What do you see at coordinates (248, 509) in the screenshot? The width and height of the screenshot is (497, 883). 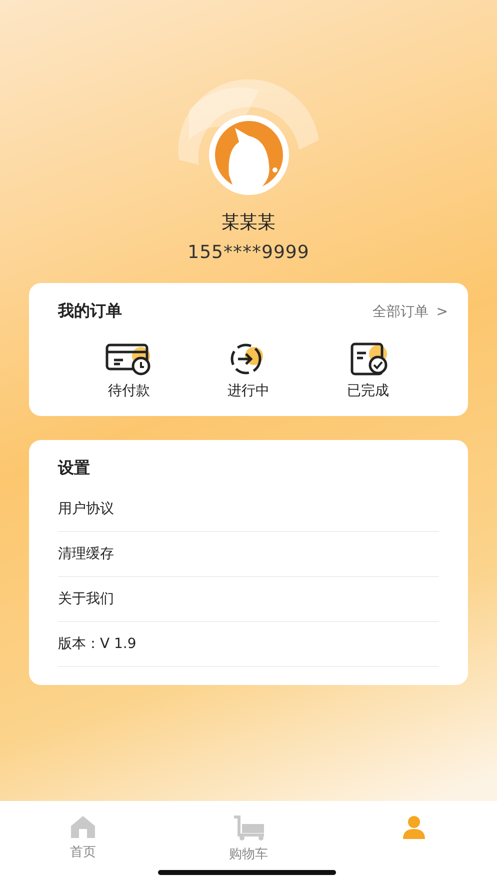 I see `settings-item: 用户协议` at bounding box center [248, 509].